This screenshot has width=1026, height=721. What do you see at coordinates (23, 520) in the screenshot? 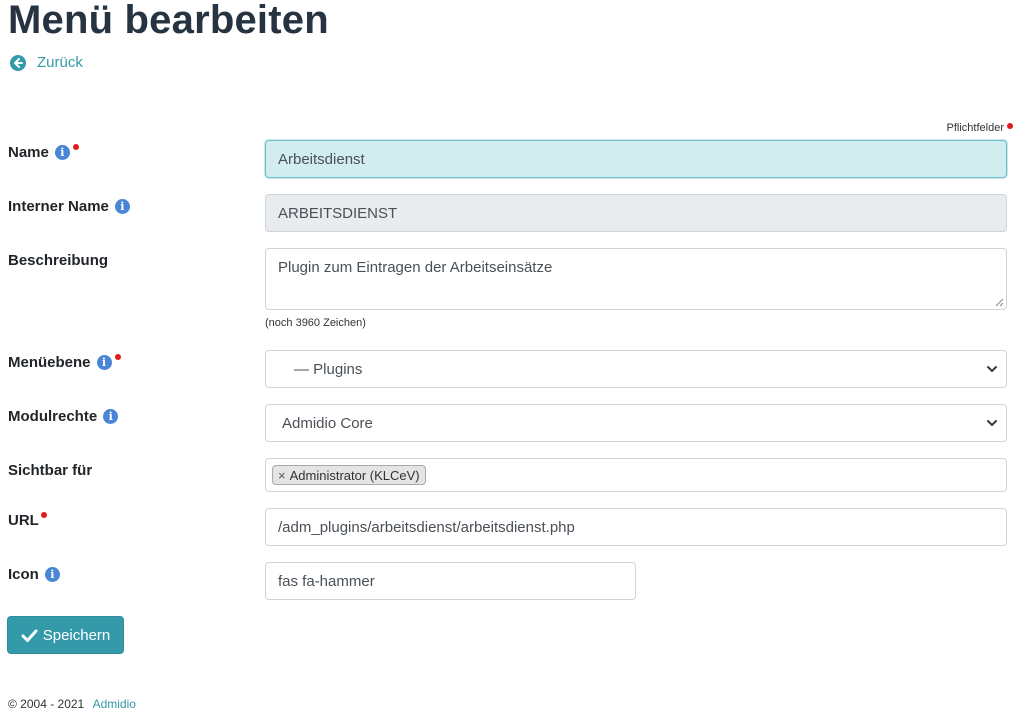
I see `url-label-text: URL` at bounding box center [23, 520].